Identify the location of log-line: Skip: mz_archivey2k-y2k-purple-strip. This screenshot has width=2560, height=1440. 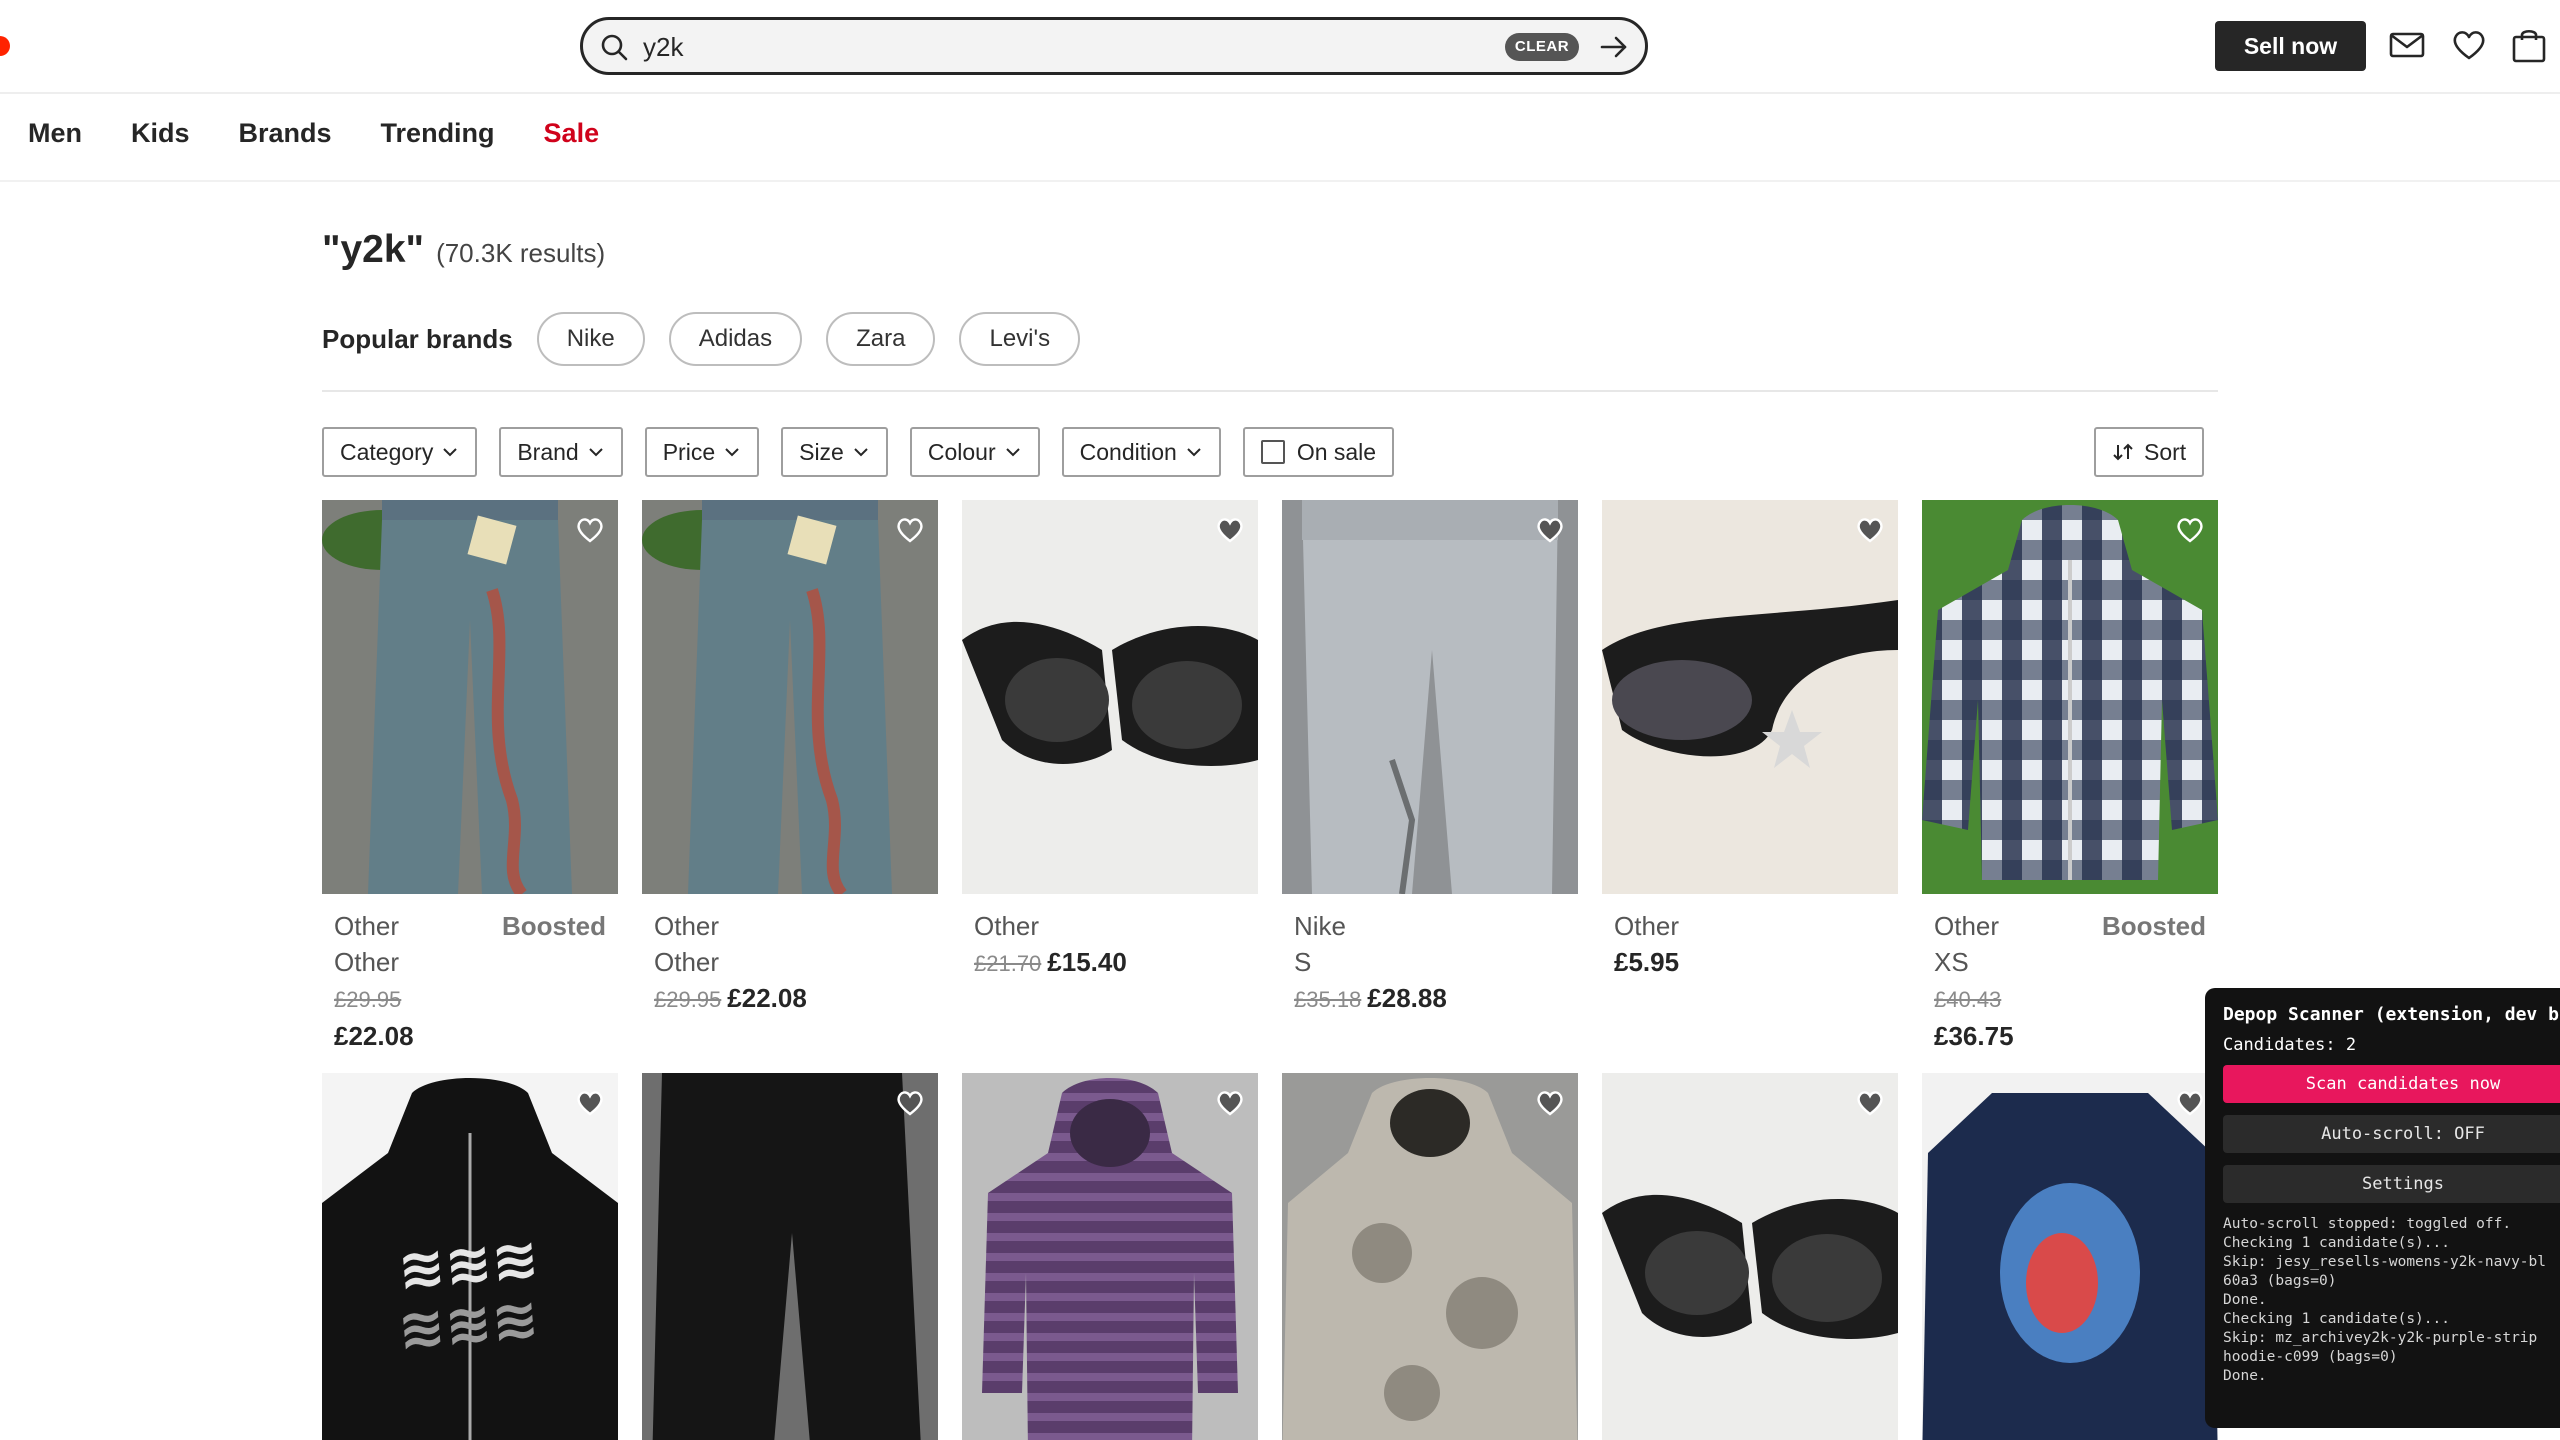
(2380, 1338).